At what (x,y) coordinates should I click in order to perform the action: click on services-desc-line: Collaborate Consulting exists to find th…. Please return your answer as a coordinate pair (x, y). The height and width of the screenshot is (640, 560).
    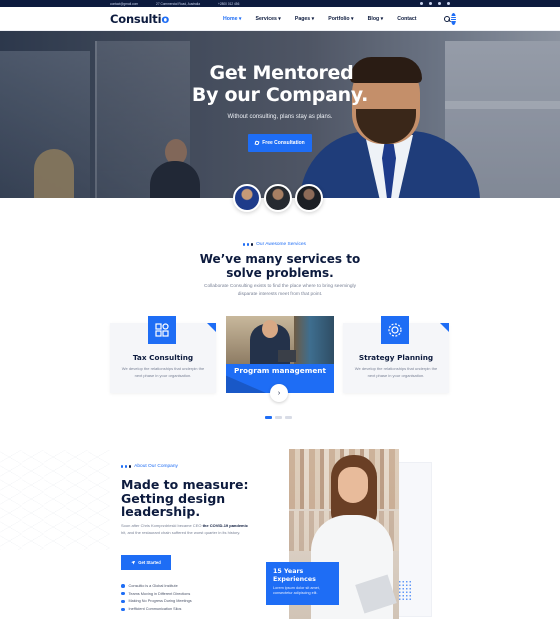
    Looking at the image, I should click on (280, 286).